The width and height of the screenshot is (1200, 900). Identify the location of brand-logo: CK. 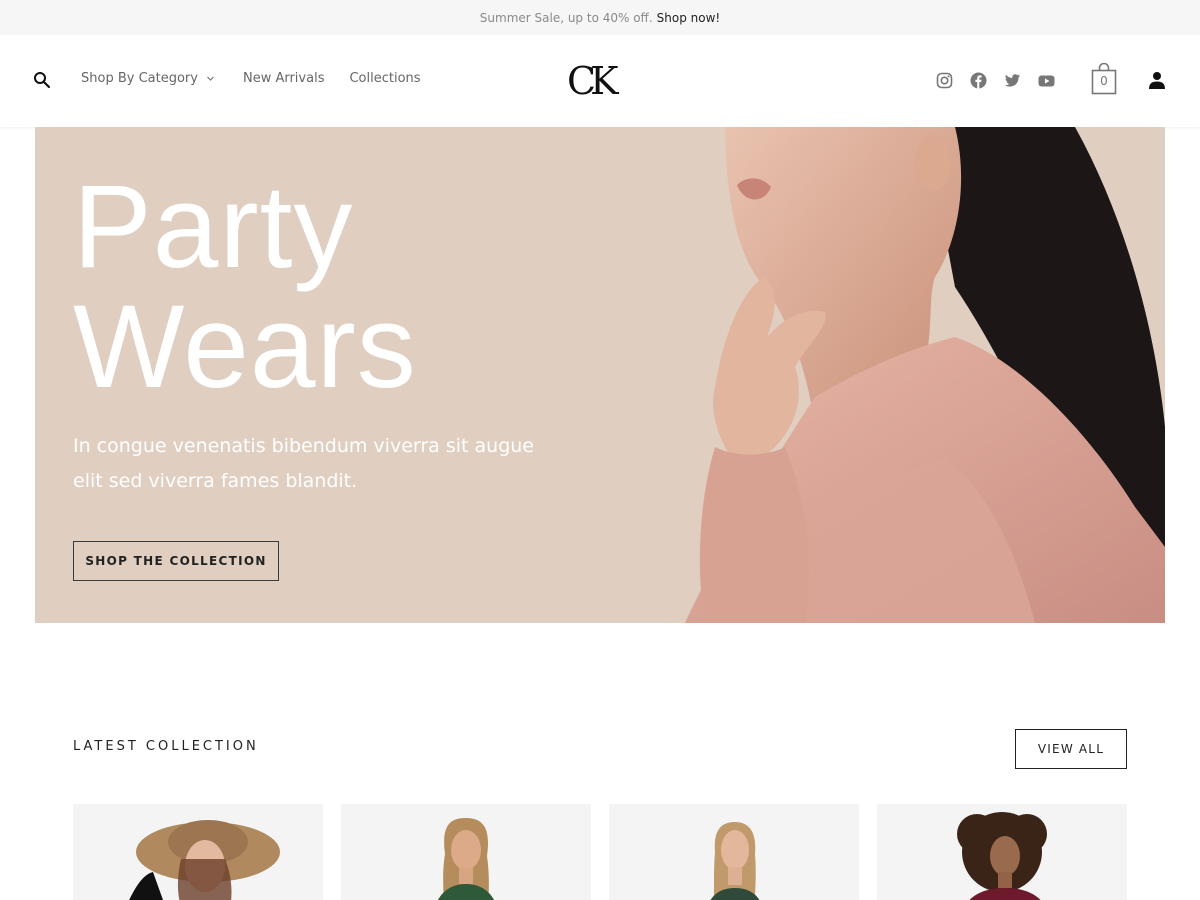
(594, 81).